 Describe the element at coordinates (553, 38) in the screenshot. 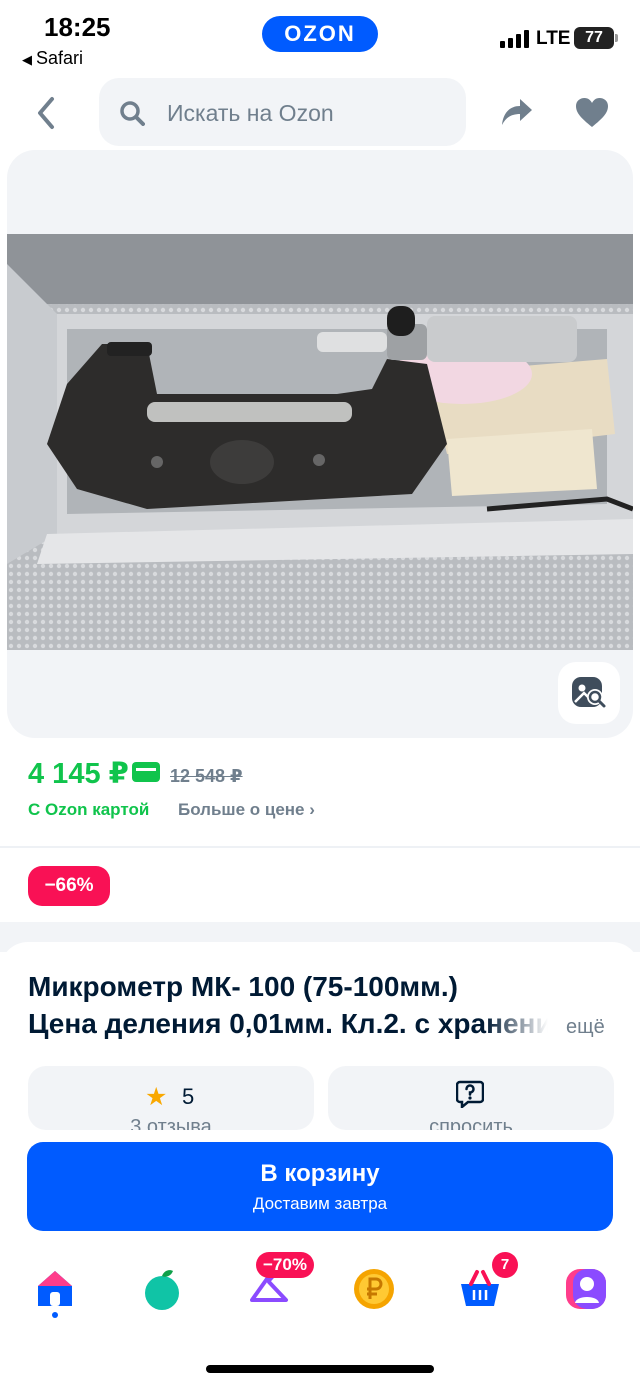

I see `network-type: LTE` at that location.